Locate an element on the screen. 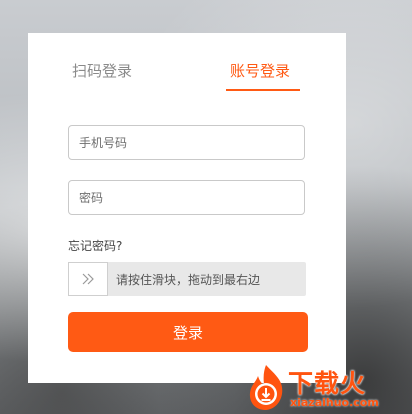  watermark: 下载火 xiazaihuo.com is located at coordinates (326, 387).